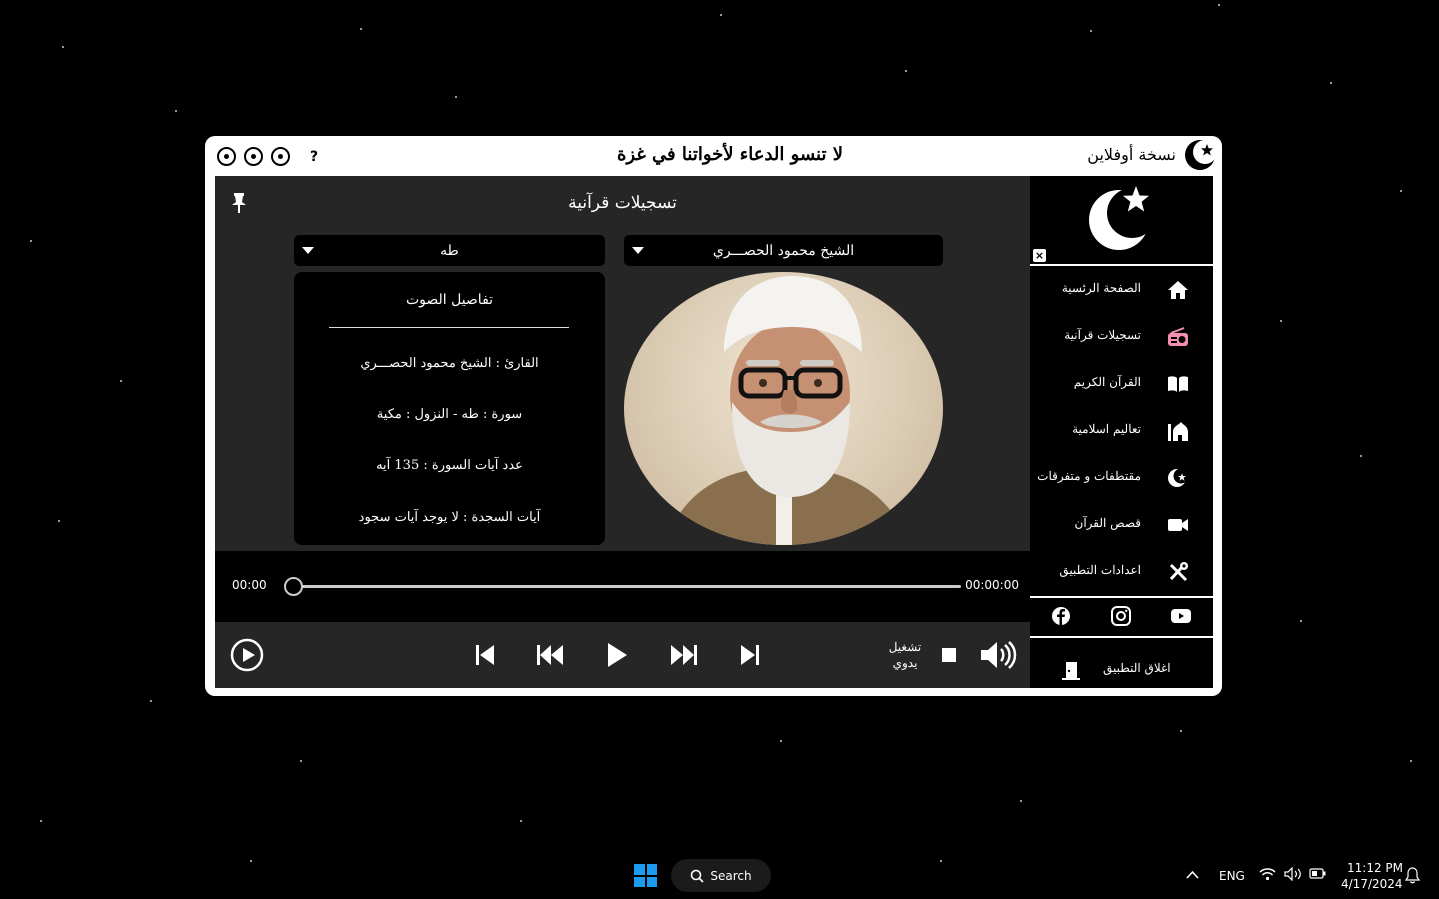  Describe the element at coordinates (226, 156) in the screenshot. I see `close-window-button` at that location.